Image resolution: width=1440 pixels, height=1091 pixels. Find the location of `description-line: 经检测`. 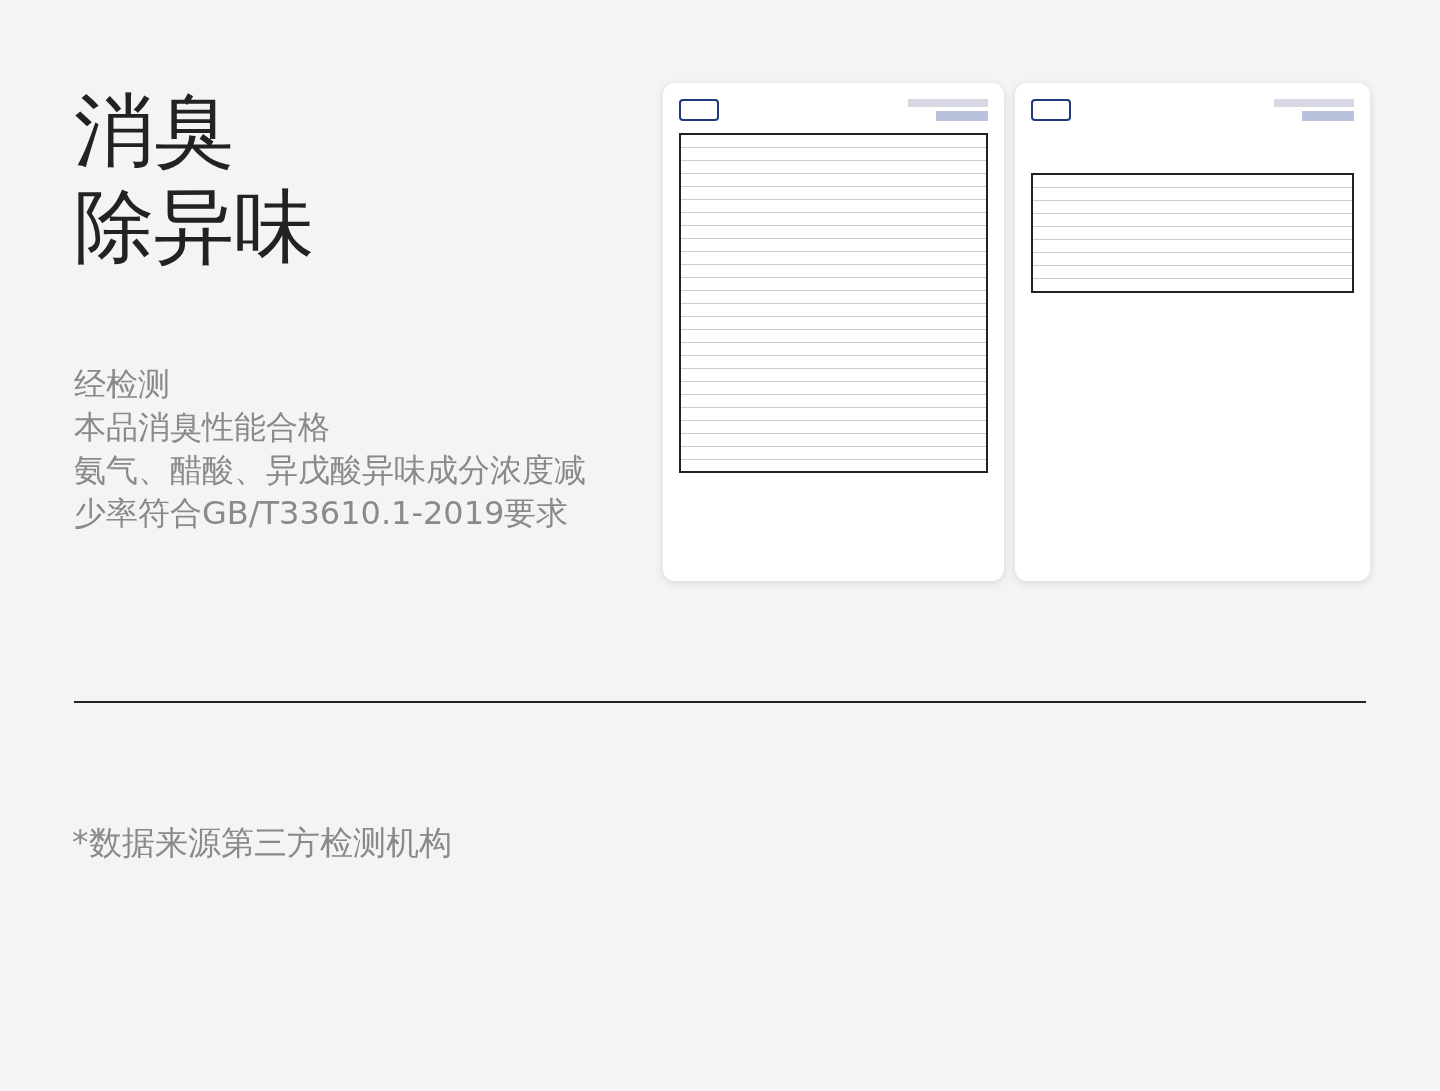

description-line: 经检测 is located at coordinates (122, 384).